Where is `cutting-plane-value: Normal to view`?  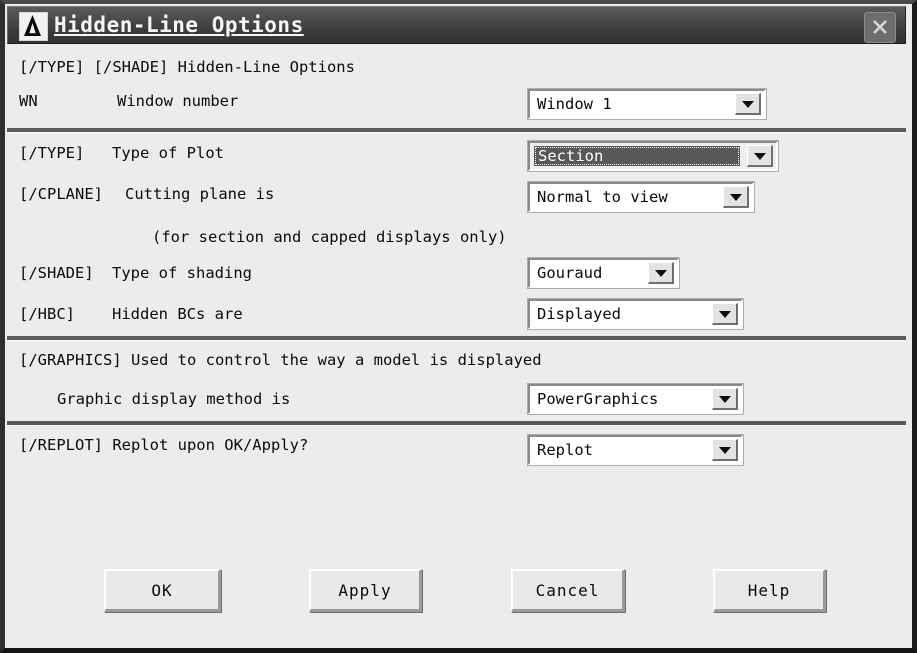
cutting-plane-value: Normal to view is located at coordinates (602, 197).